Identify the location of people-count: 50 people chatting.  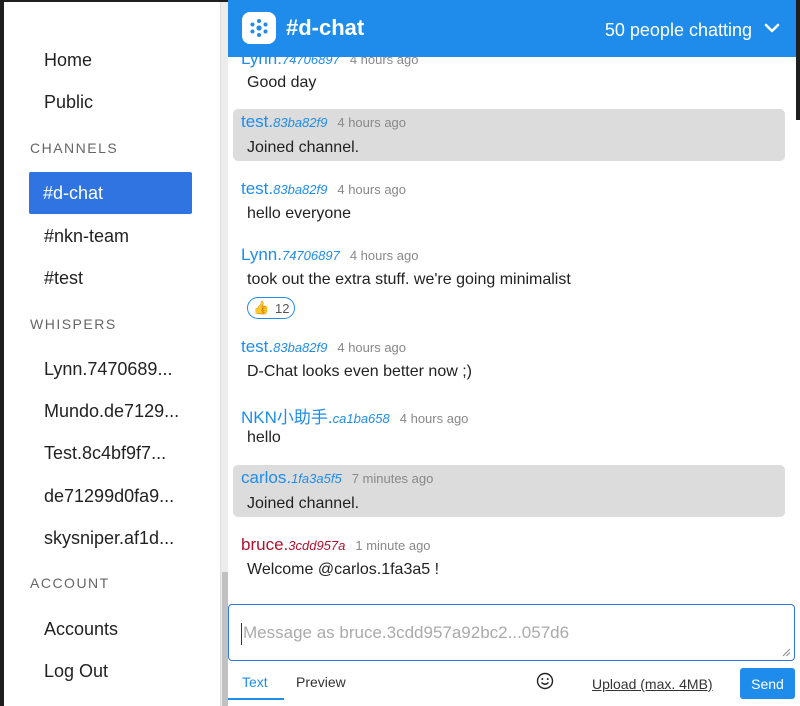
(678, 30).